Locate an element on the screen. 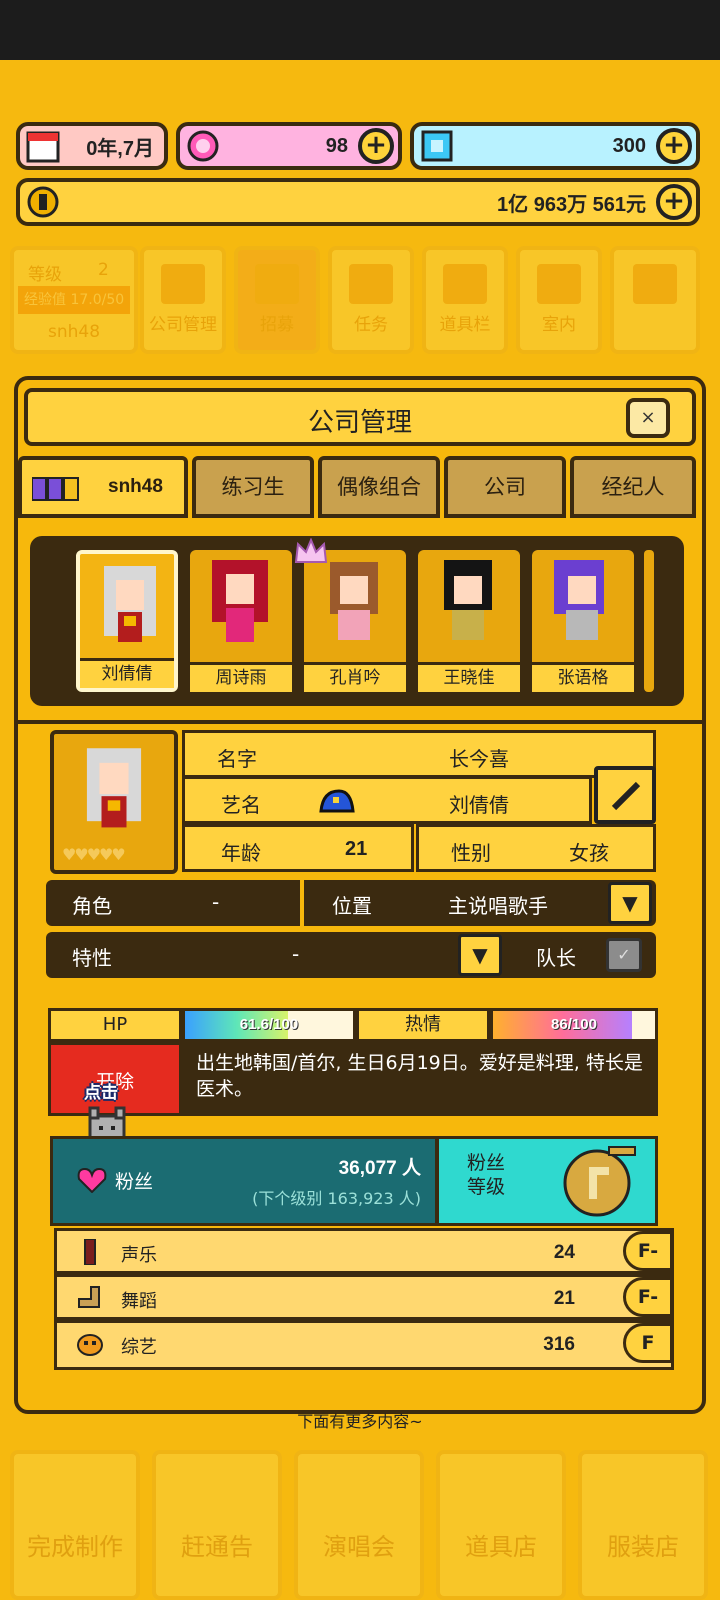 This screenshot has width=720, height=1600. panel-title-bar: 公司管理 × is located at coordinates (360, 417).